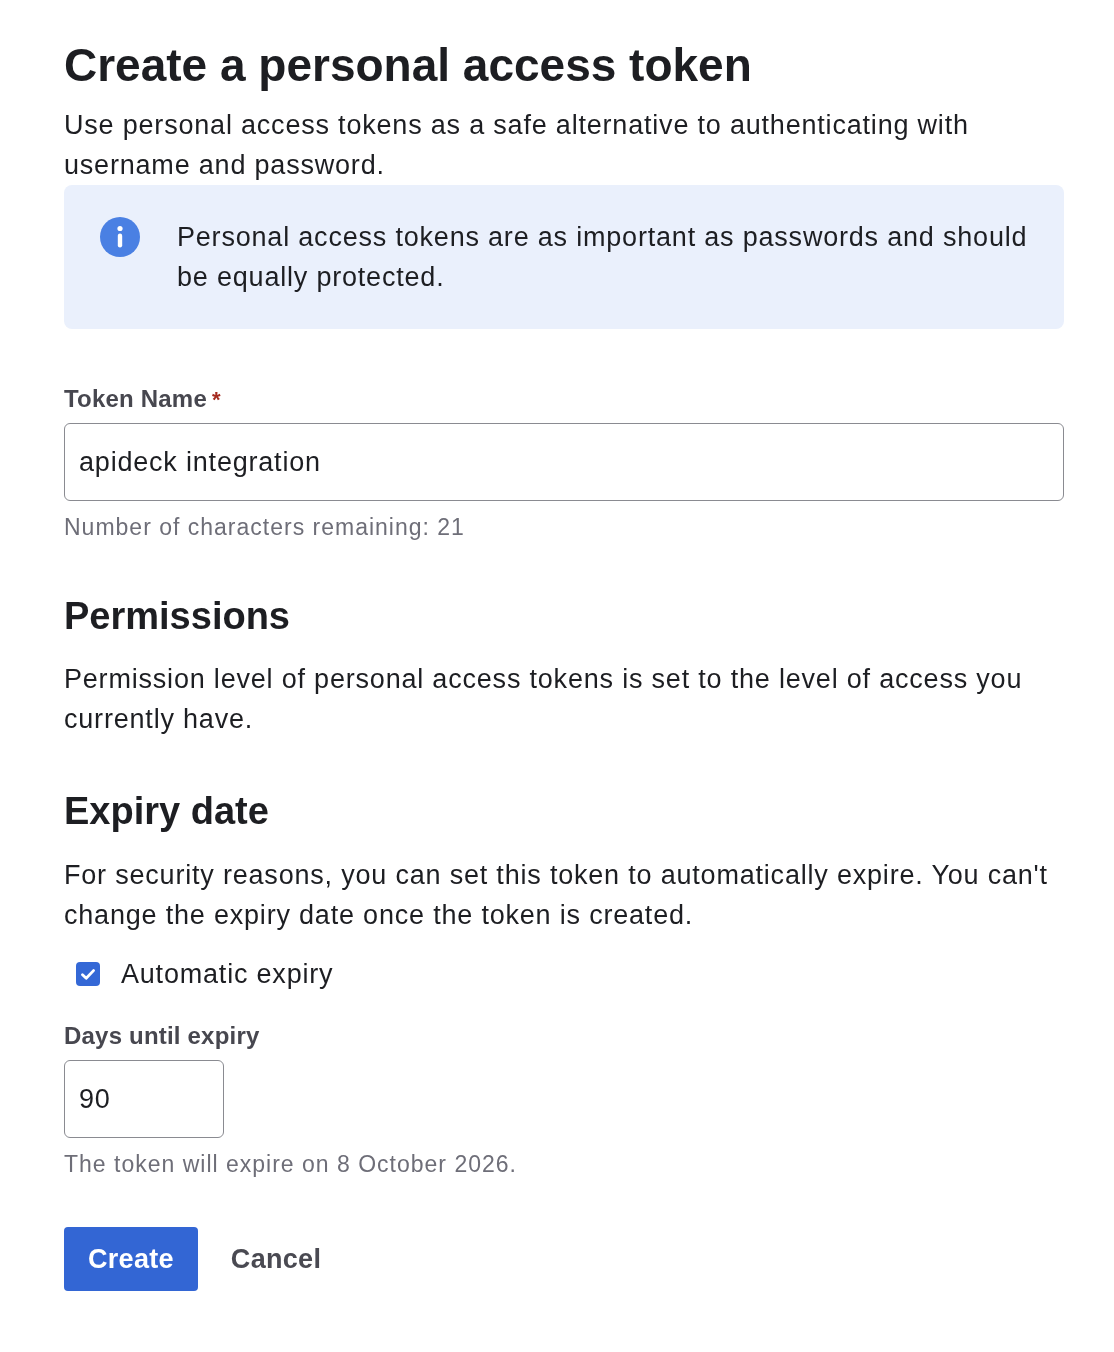  What do you see at coordinates (167, 811) in the screenshot?
I see `section-heading: Expiry date` at bounding box center [167, 811].